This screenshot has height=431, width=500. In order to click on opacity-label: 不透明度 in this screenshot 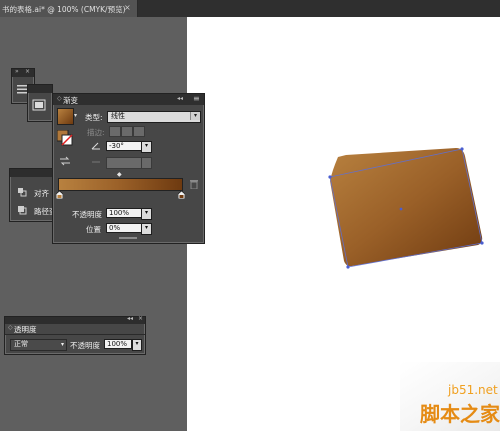, I will do `click(87, 214)`.